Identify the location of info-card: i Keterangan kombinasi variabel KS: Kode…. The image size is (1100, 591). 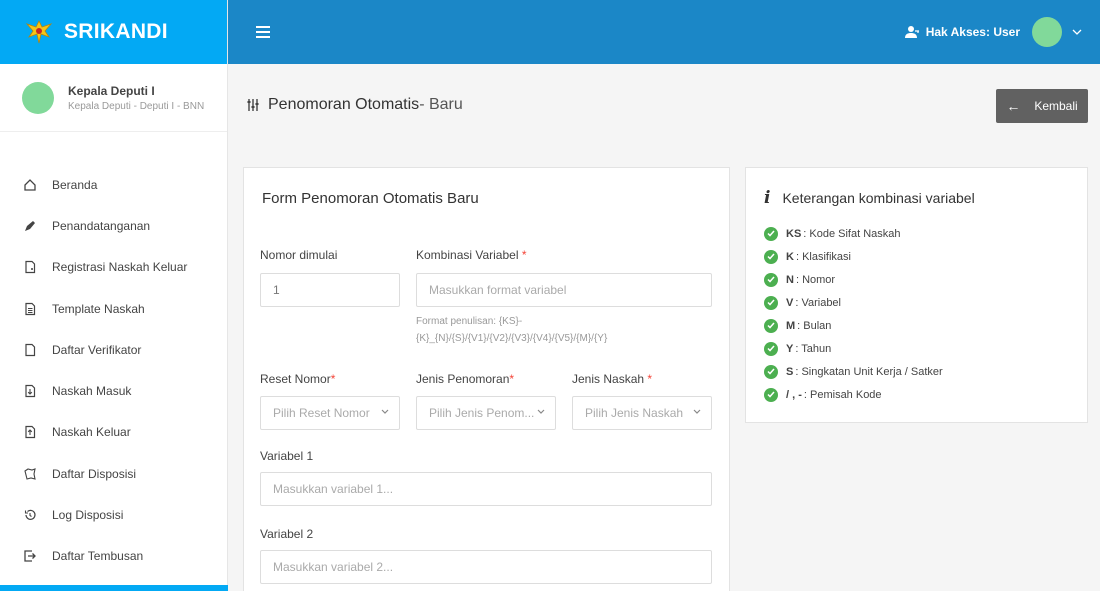
(916, 295).